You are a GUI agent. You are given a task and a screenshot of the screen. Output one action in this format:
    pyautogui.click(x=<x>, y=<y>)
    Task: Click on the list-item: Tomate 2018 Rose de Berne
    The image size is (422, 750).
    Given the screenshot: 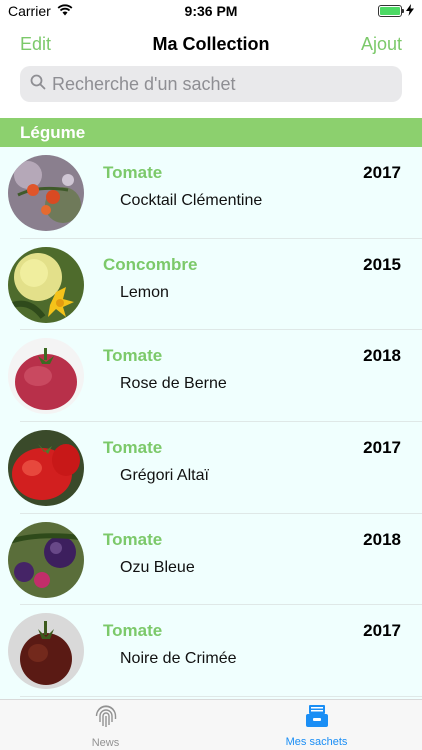 What is the action you would take?
    pyautogui.click(x=211, y=376)
    